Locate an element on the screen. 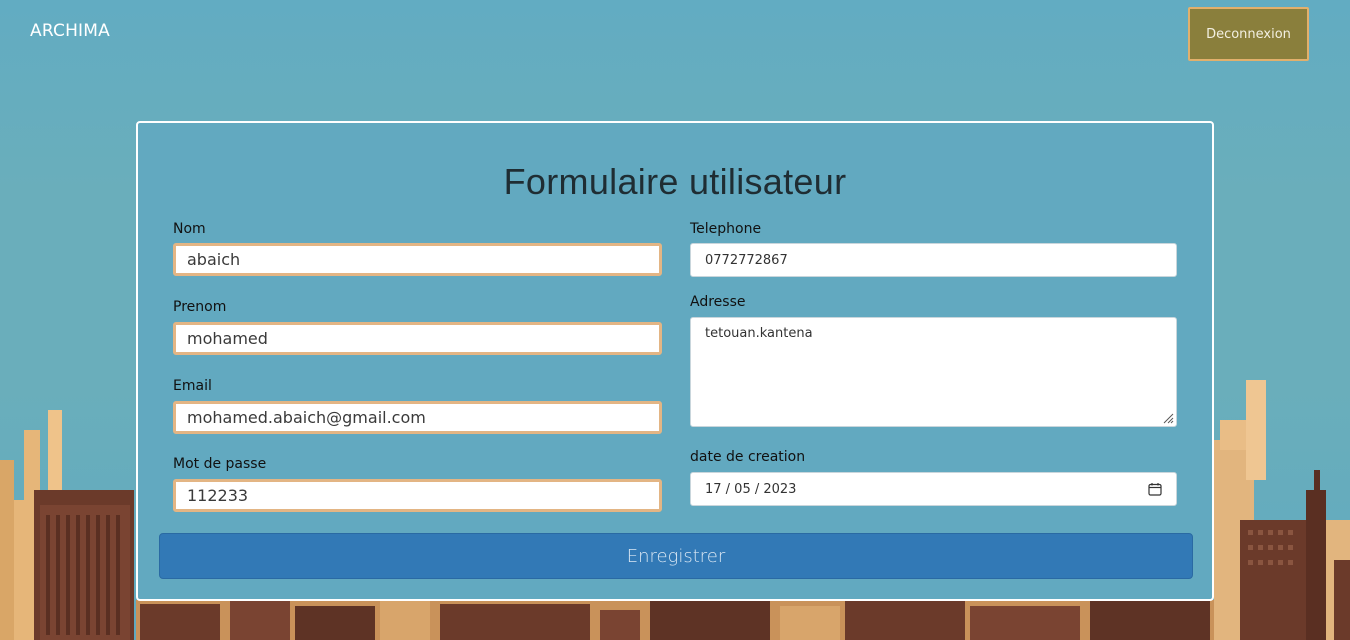 This screenshot has width=1350, height=640. telephone-input: 0772772867 is located at coordinates (933, 260).